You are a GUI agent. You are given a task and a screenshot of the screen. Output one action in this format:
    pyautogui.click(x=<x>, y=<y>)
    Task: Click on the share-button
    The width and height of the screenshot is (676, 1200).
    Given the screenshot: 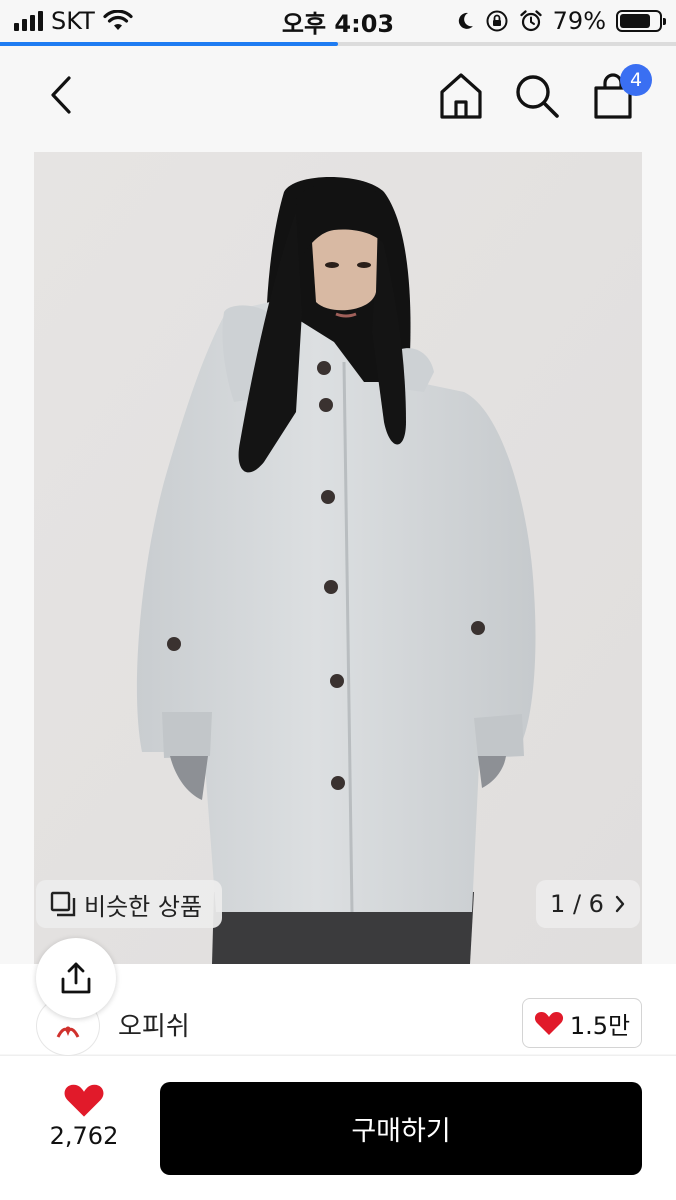 What is the action you would take?
    pyautogui.click(x=76, y=978)
    